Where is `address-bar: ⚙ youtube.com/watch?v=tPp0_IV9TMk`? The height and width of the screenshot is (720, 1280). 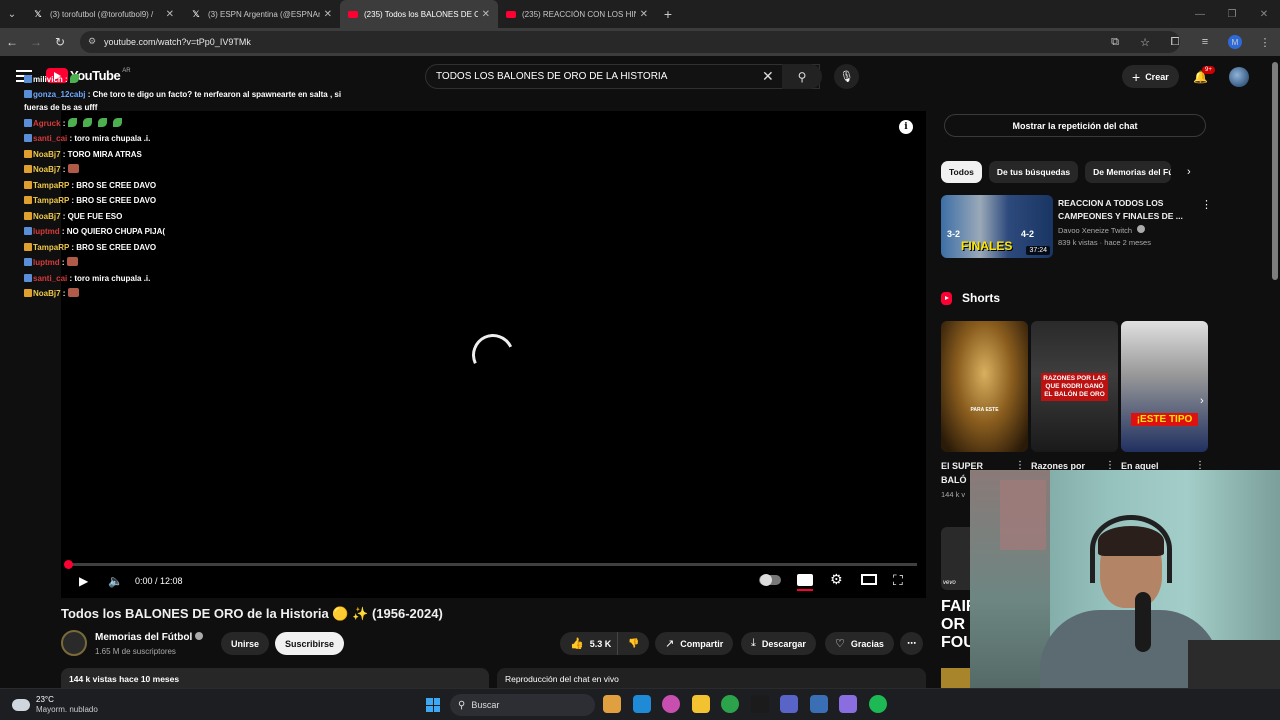 address-bar: ⚙ youtube.com/watch?v=tPp0_IV9TMk is located at coordinates (630, 42).